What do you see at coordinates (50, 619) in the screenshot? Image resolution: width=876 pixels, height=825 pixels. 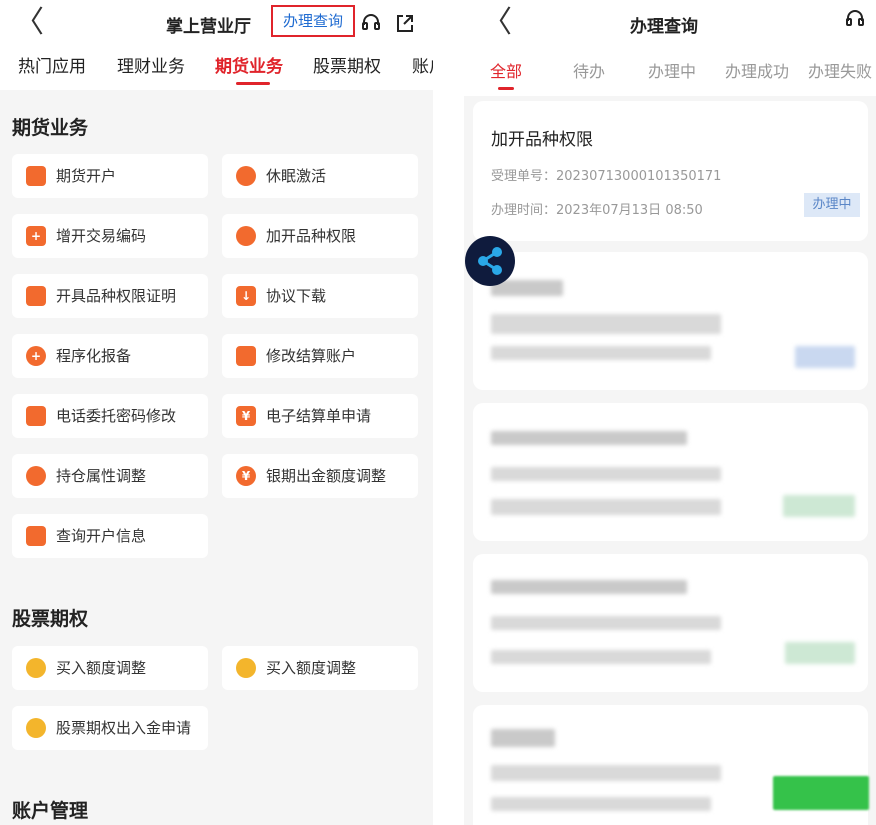 I see `section-heading-stock-options: 股票期权` at bounding box center [50, 619].